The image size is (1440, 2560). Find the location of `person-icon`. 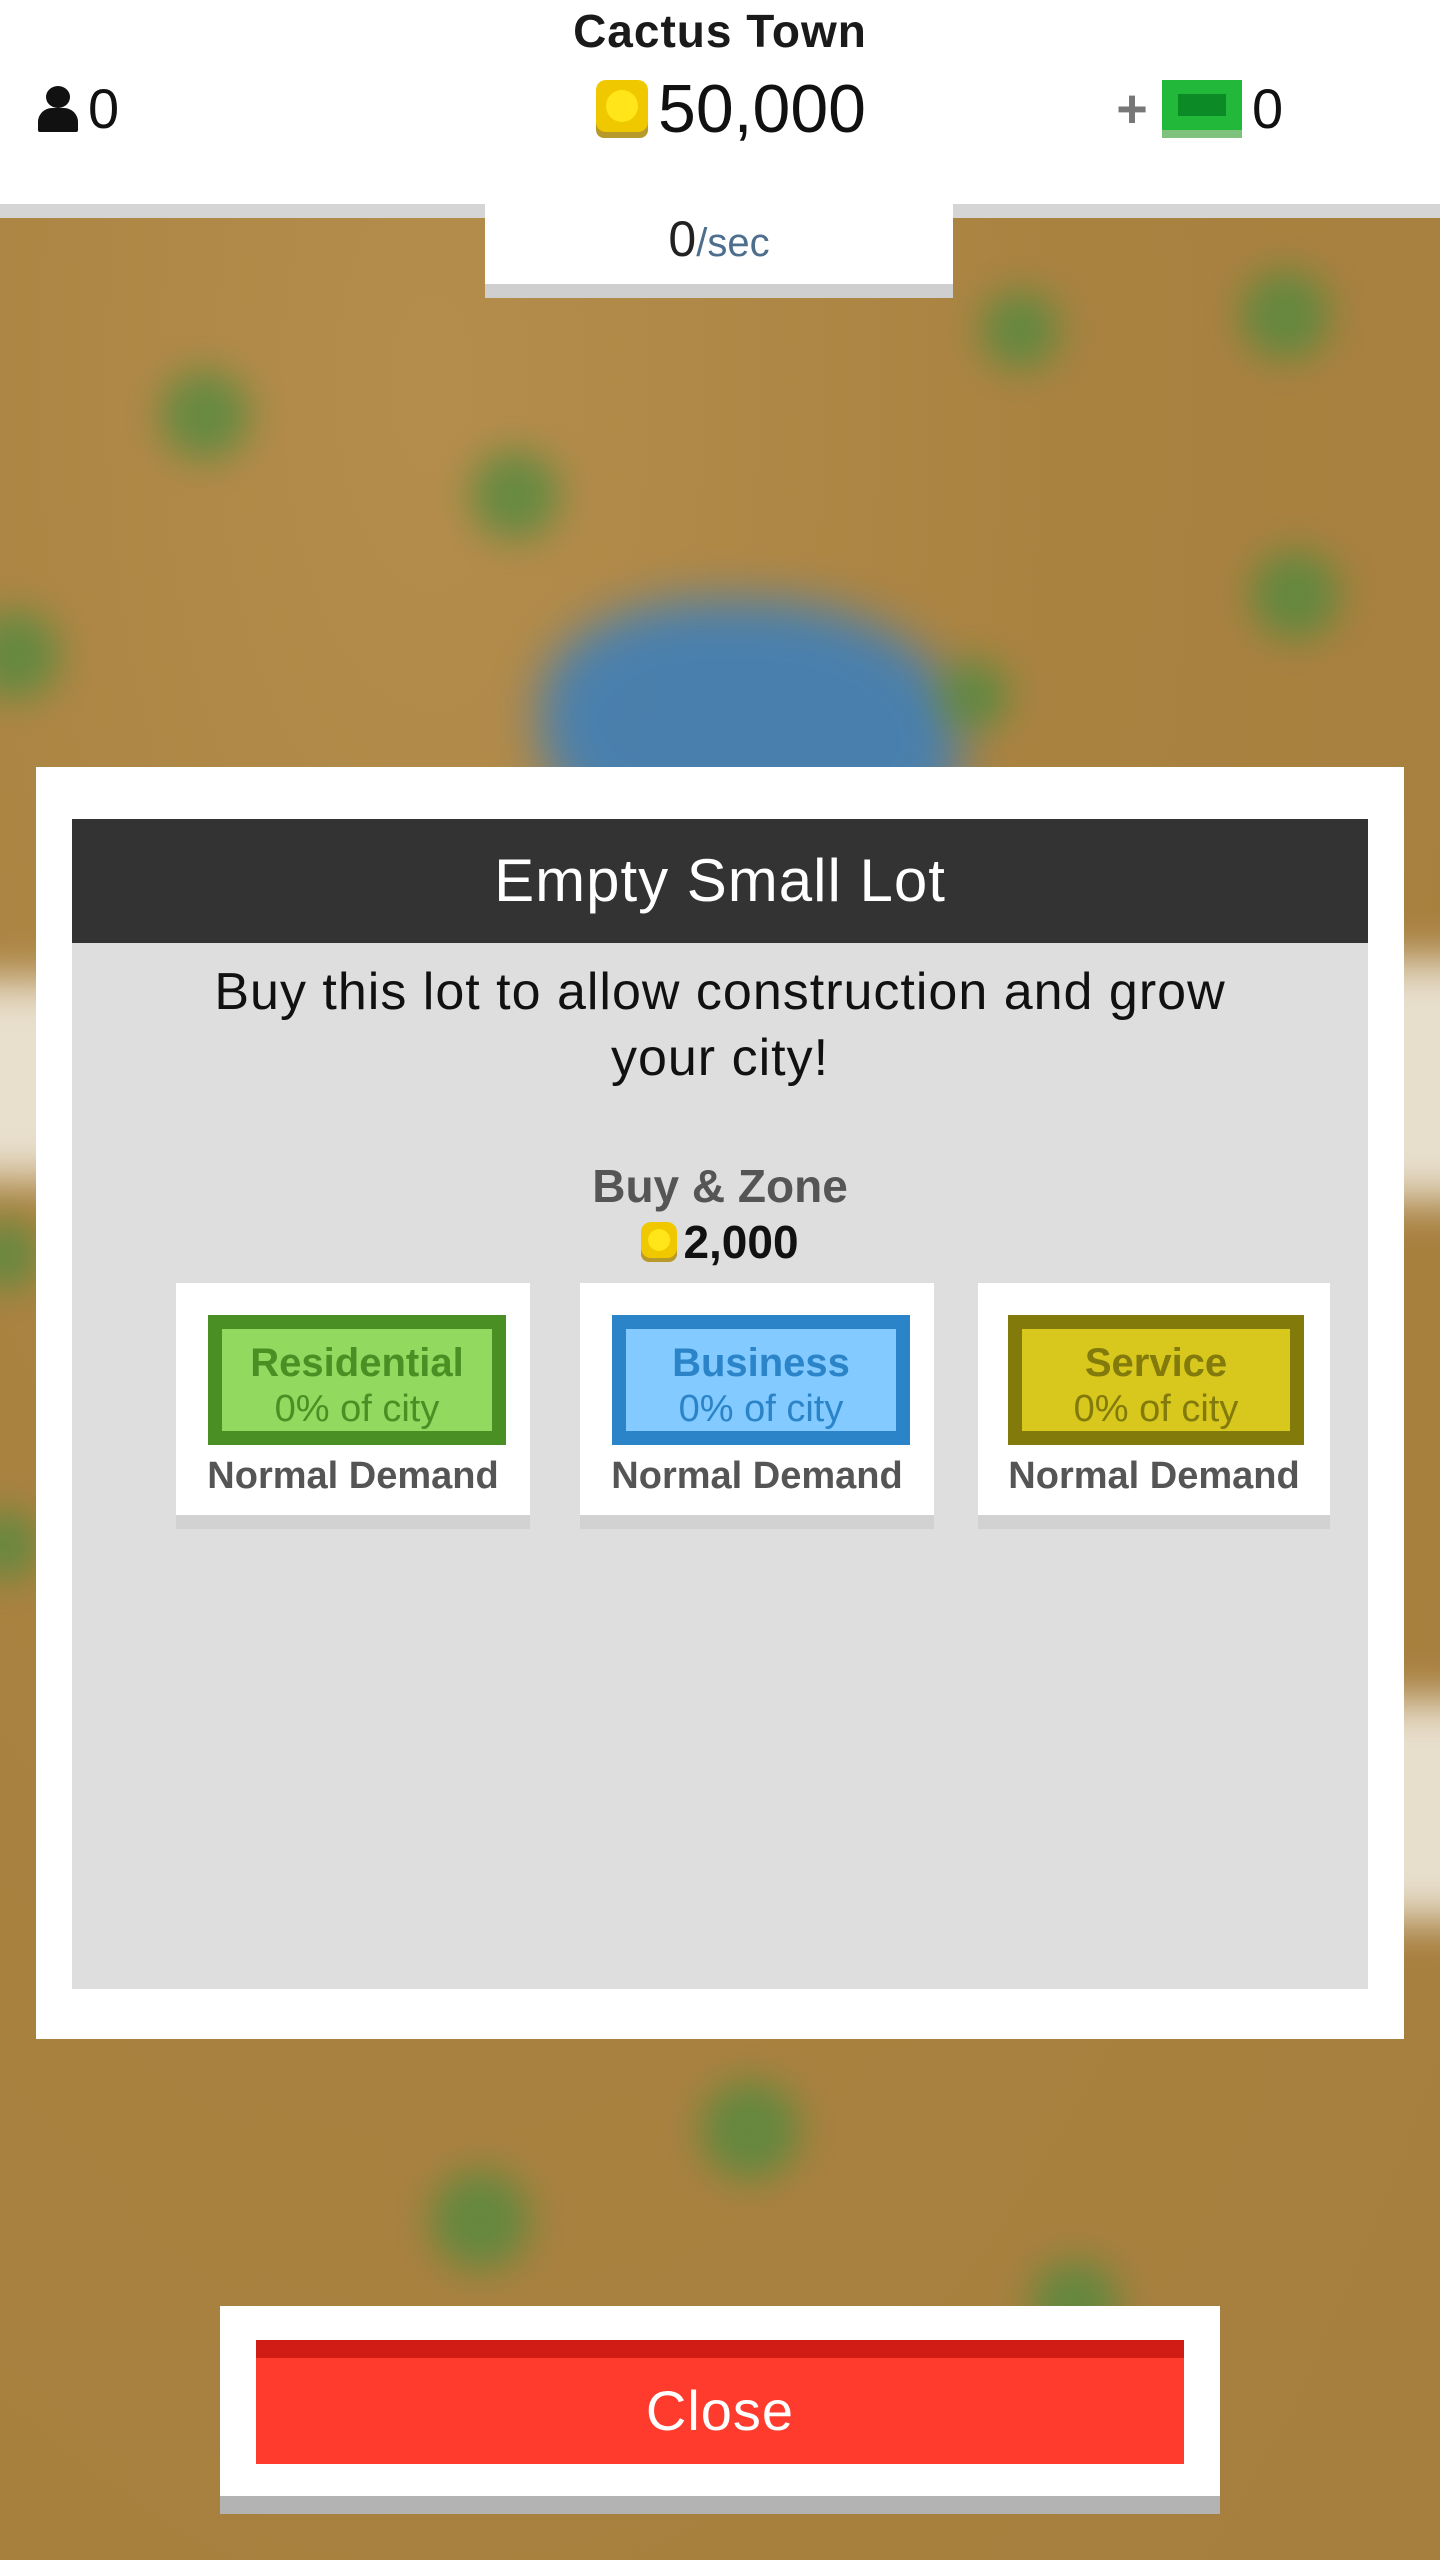

person-icon is located at coordinates (58, 108).